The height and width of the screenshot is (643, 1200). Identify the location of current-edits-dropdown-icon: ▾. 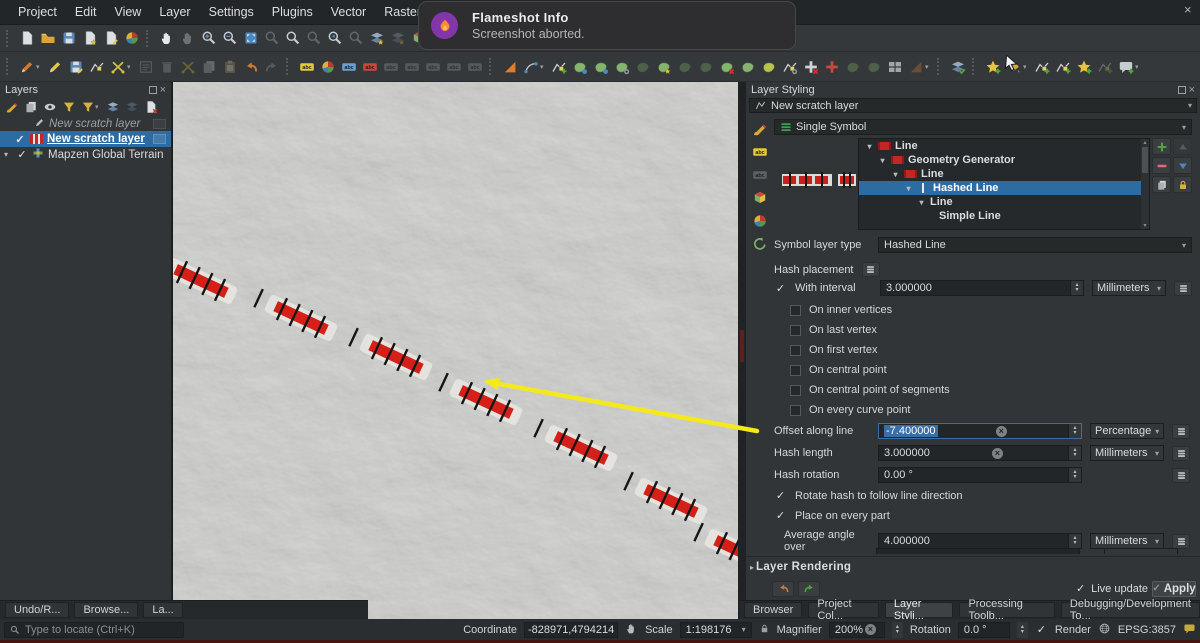
(40, 67).